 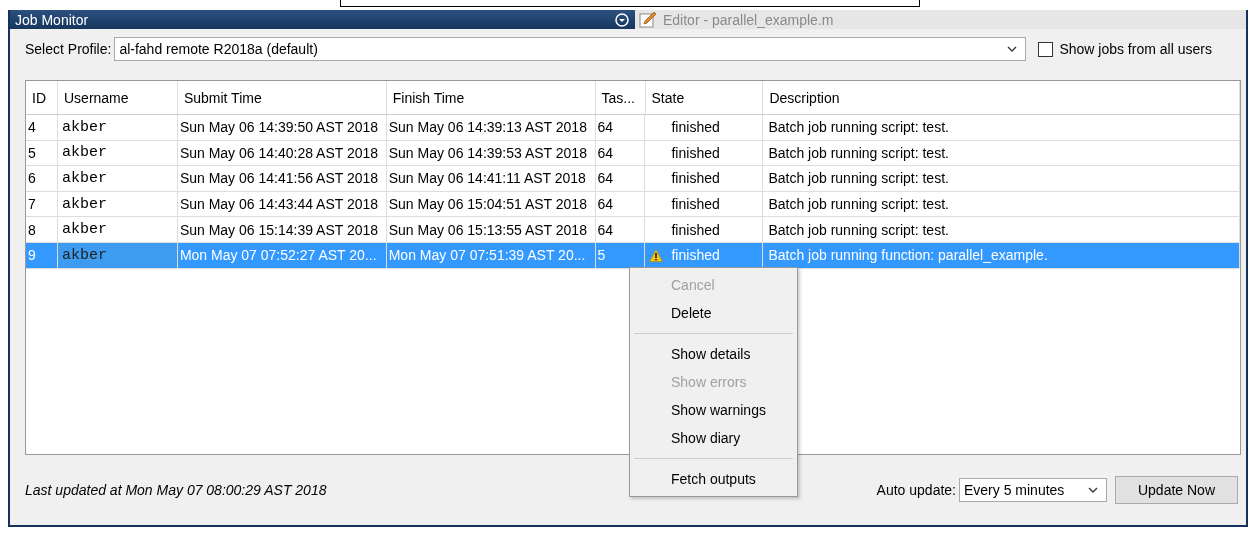 I want to click on auto-update-dropdown: Every 5 minutes, so click(x=1033, y=490).